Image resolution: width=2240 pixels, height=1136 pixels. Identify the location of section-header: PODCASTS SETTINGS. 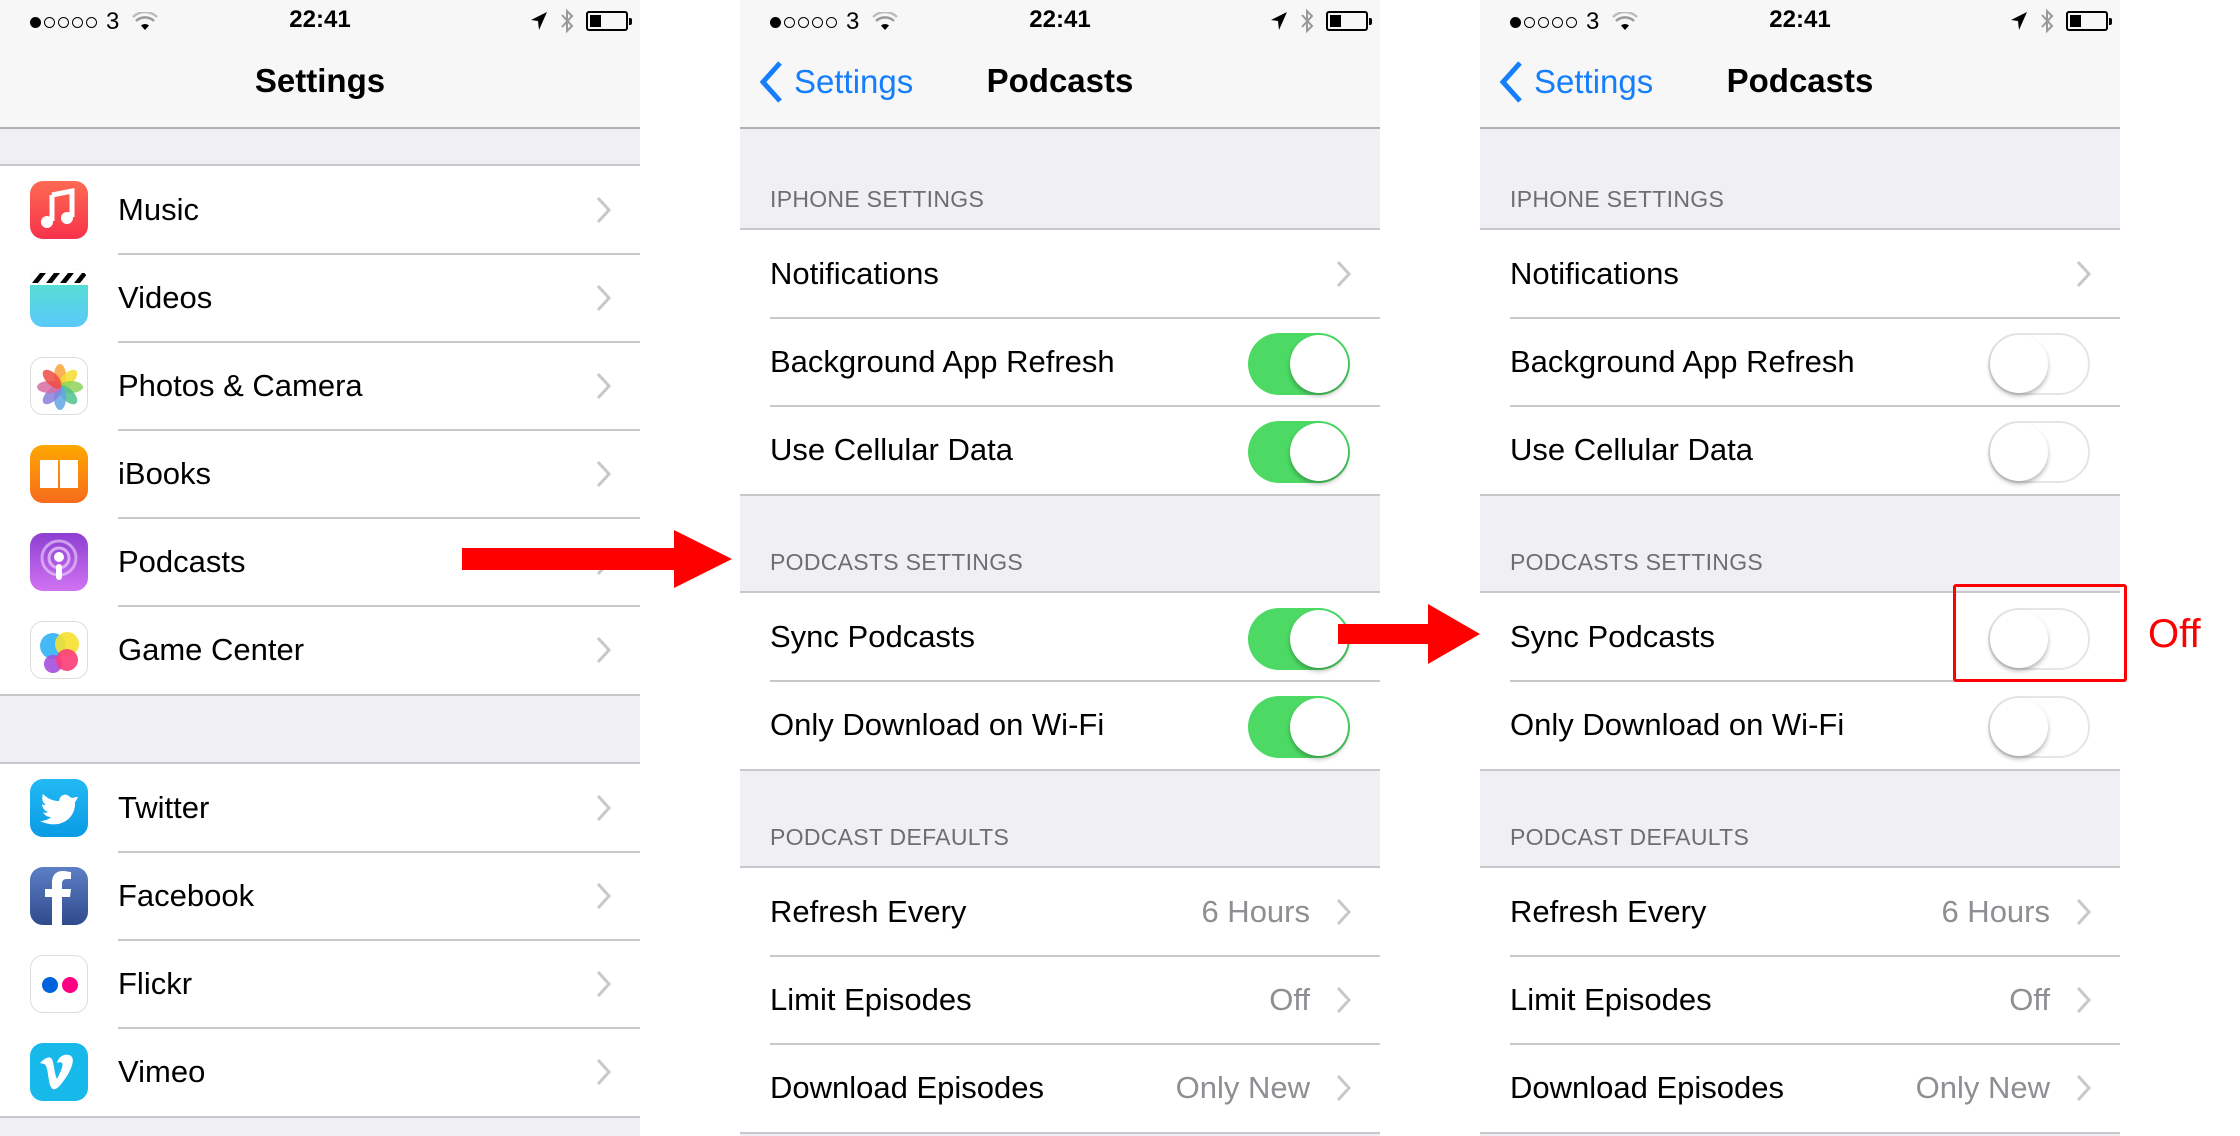
(1637, 562).